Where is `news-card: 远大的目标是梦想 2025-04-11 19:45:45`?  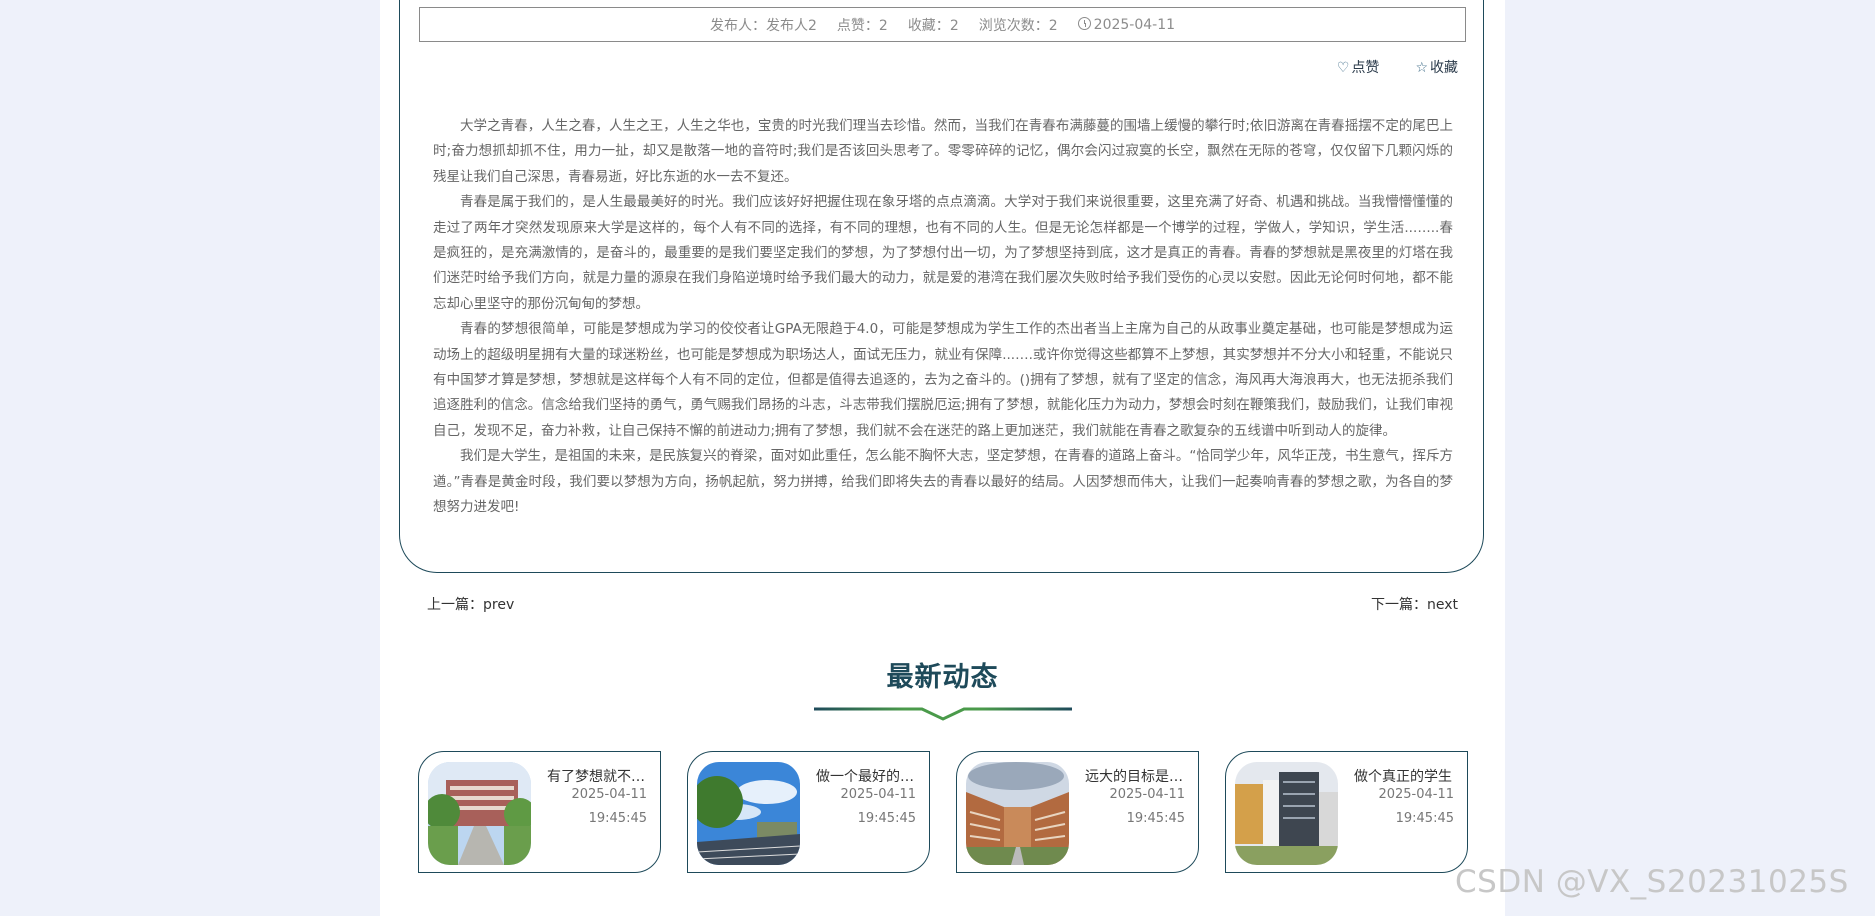
news-card: 远大的目标是梦想 2025-04-11 19:45:45 is located at coordinates (1077, 812).